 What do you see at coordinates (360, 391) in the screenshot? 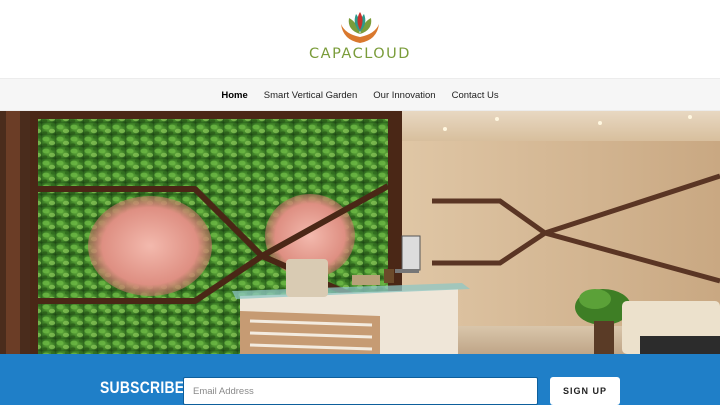
I see `email-address-input` at bounding box center [360, 391].